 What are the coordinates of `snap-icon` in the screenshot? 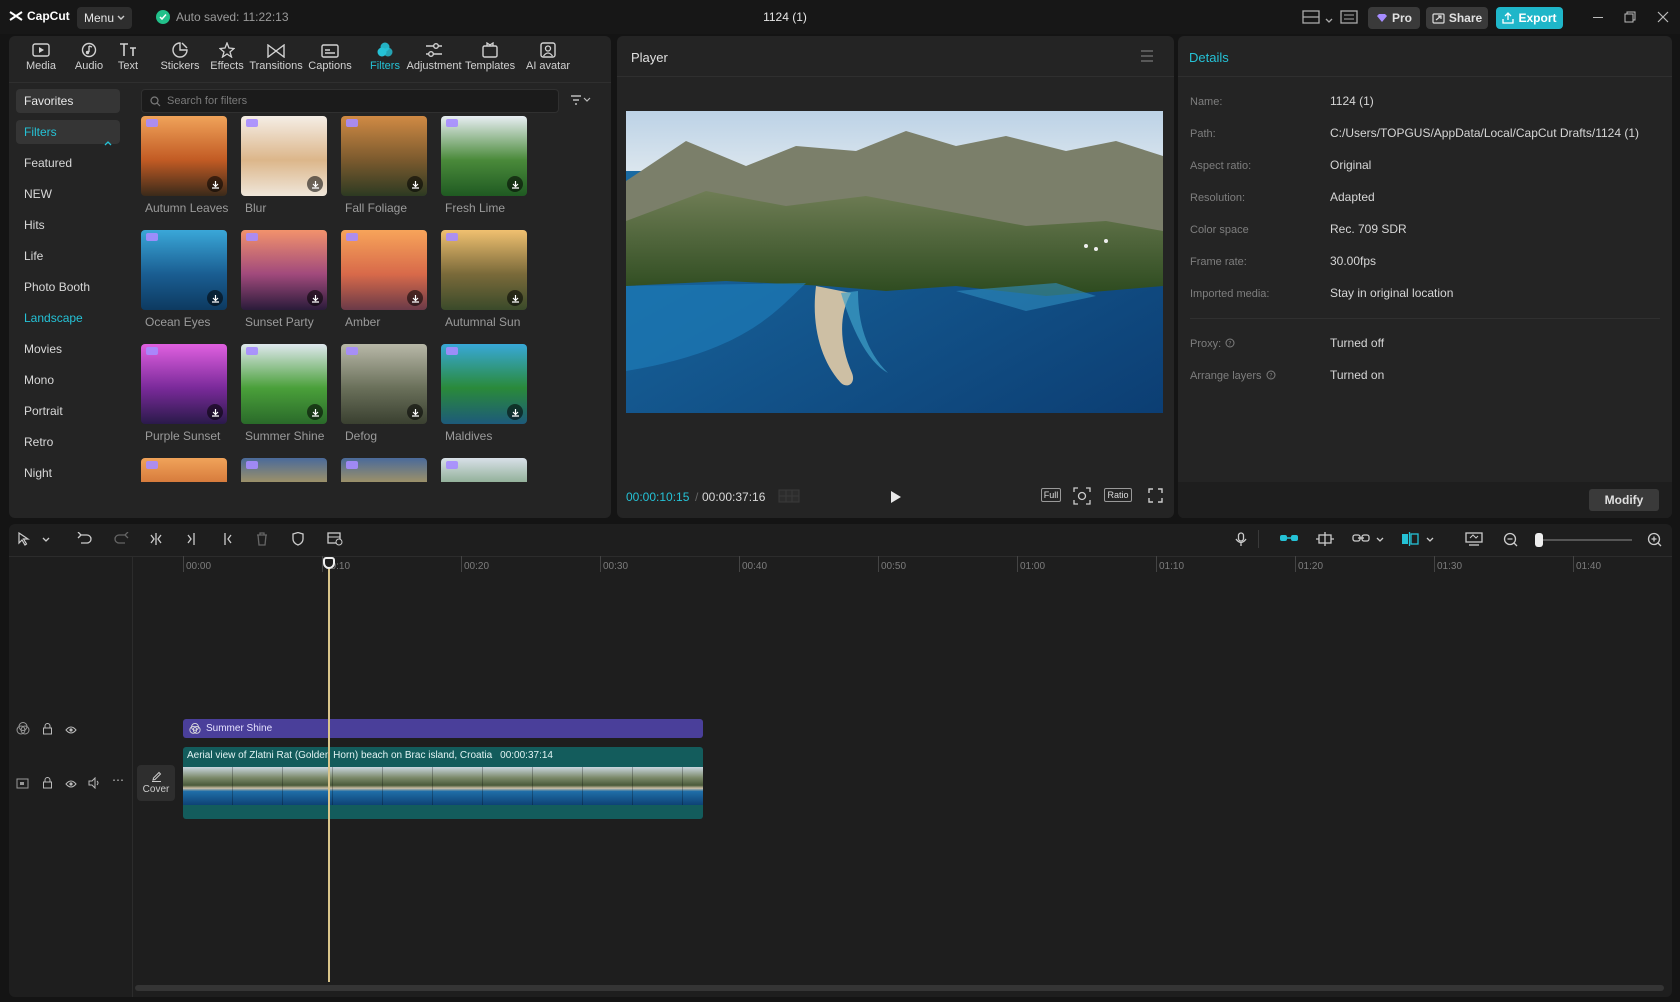 It's located at (1325, 539).